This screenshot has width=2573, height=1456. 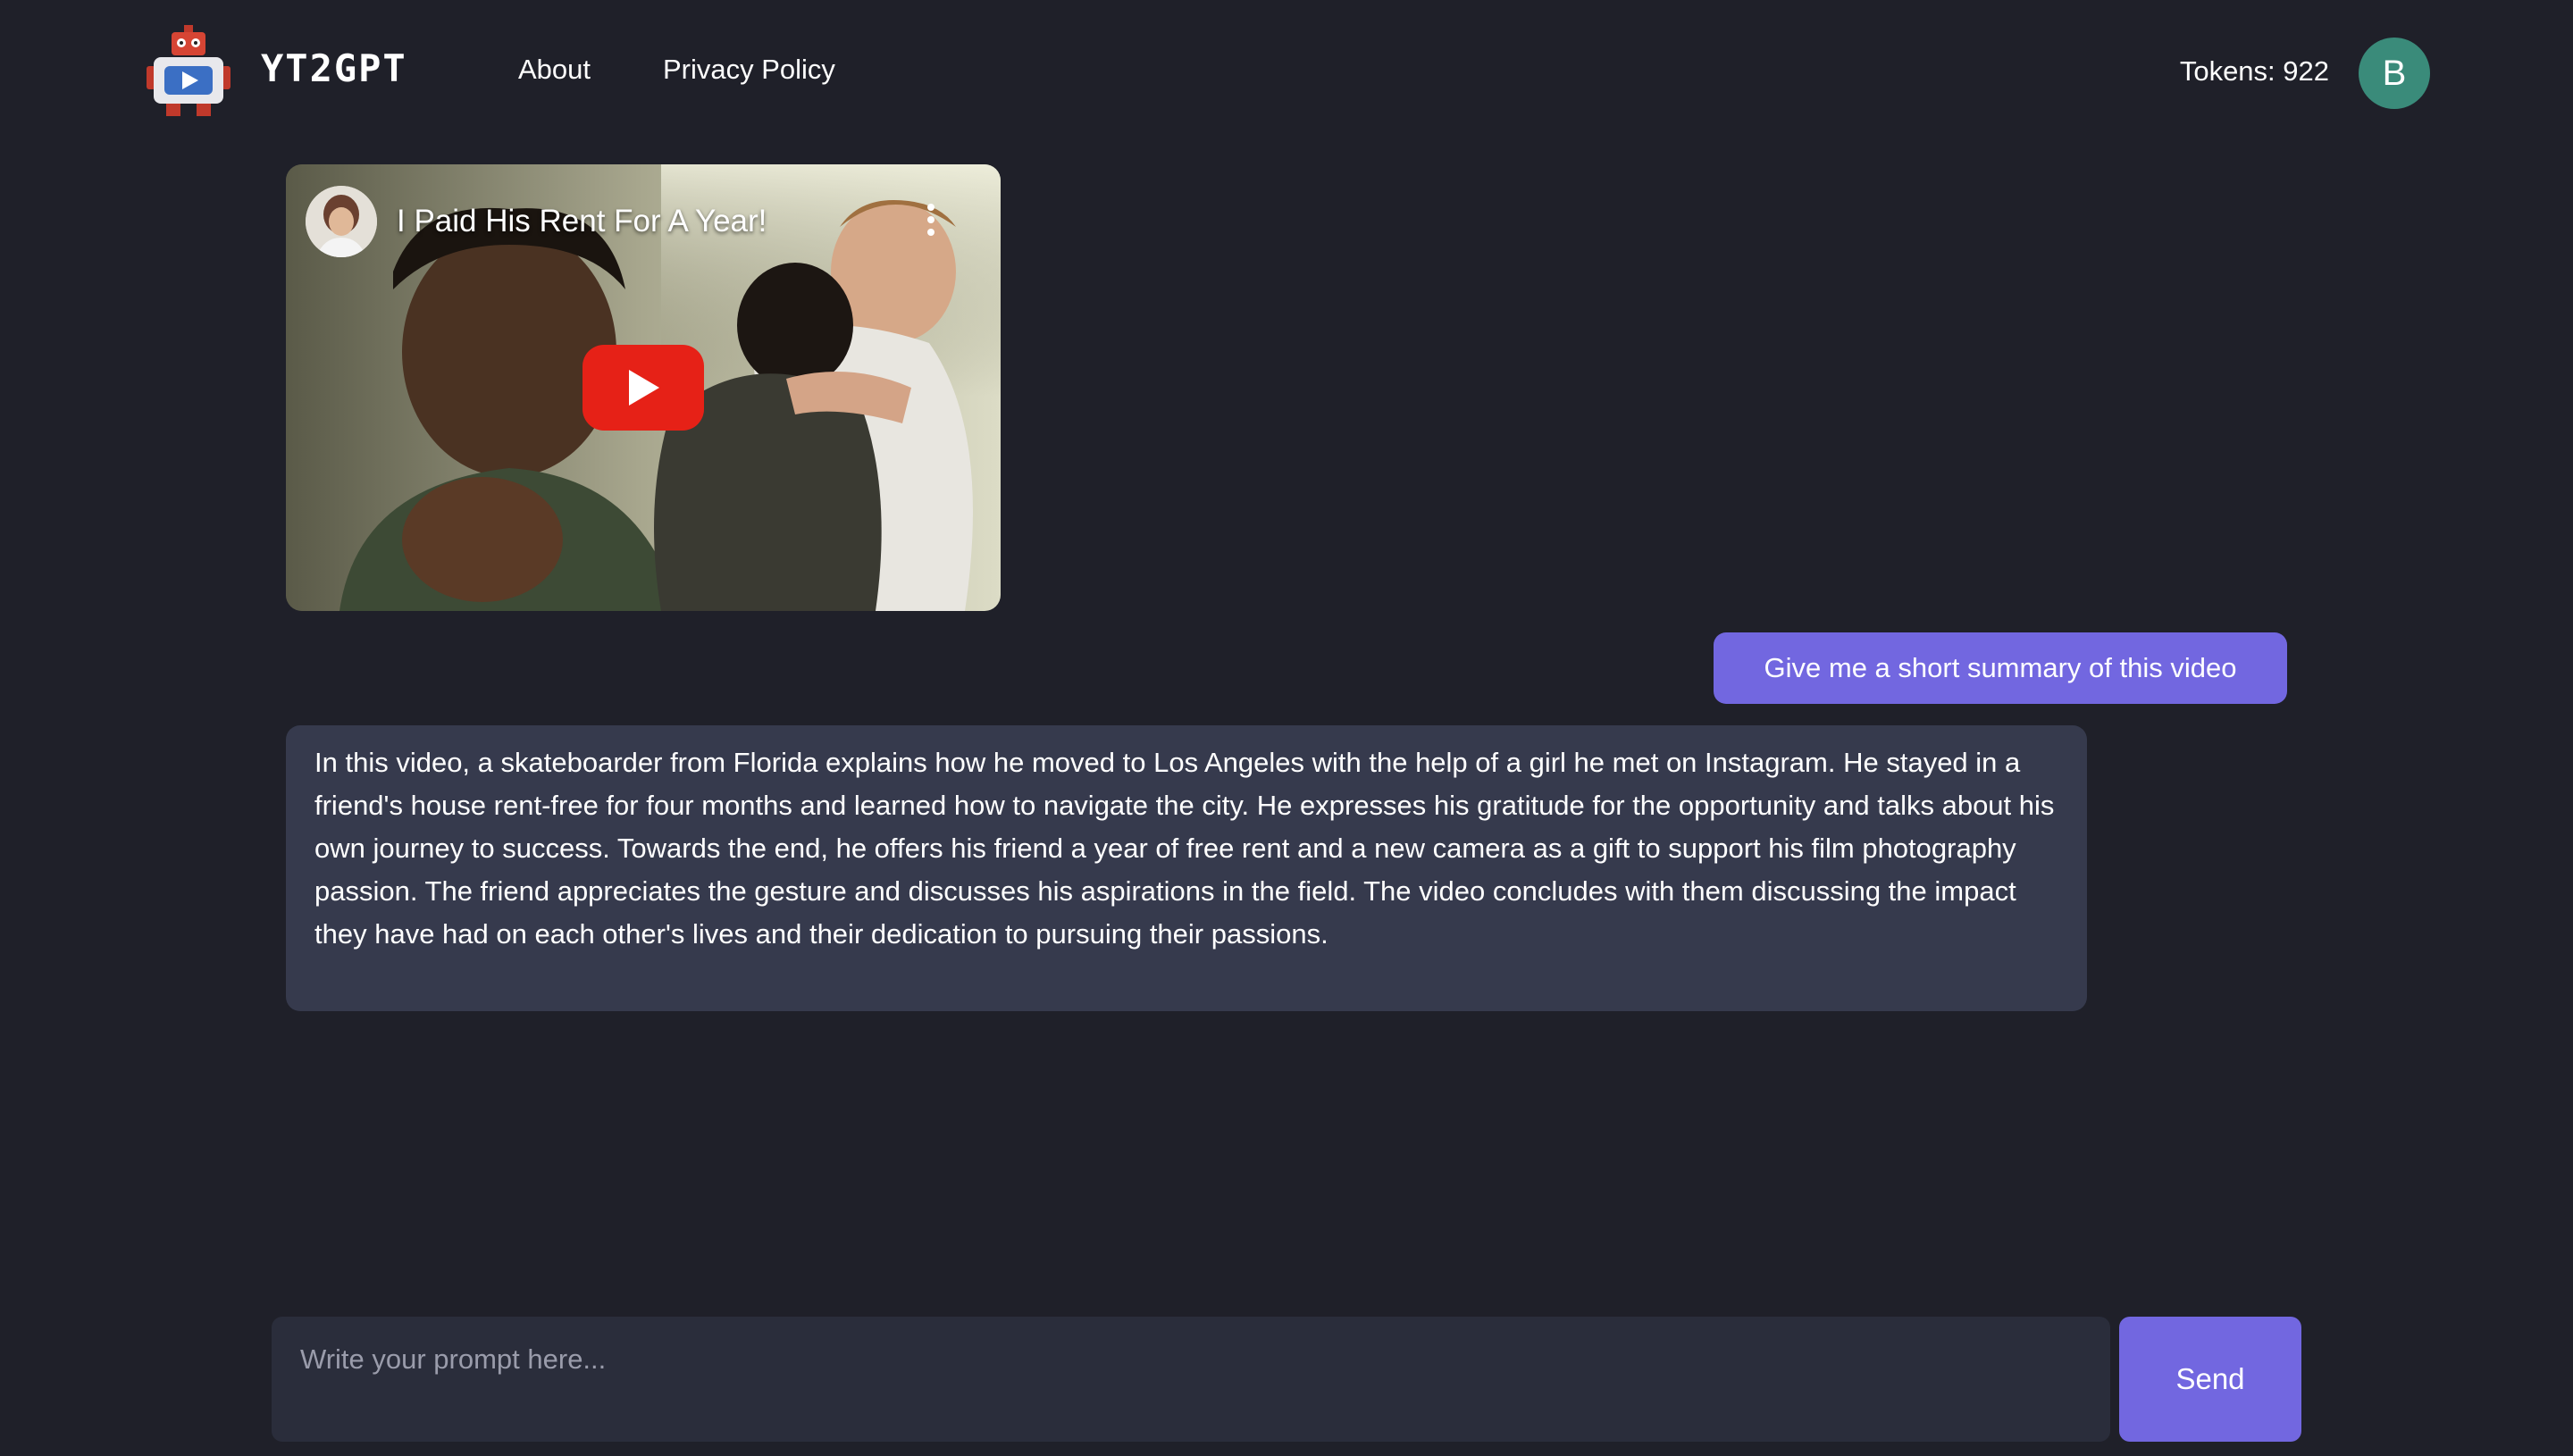 What do you see at coordinates (188, 71) in the screenshot?
I see `robot-logo-icon` at bounding box center [188, 71].